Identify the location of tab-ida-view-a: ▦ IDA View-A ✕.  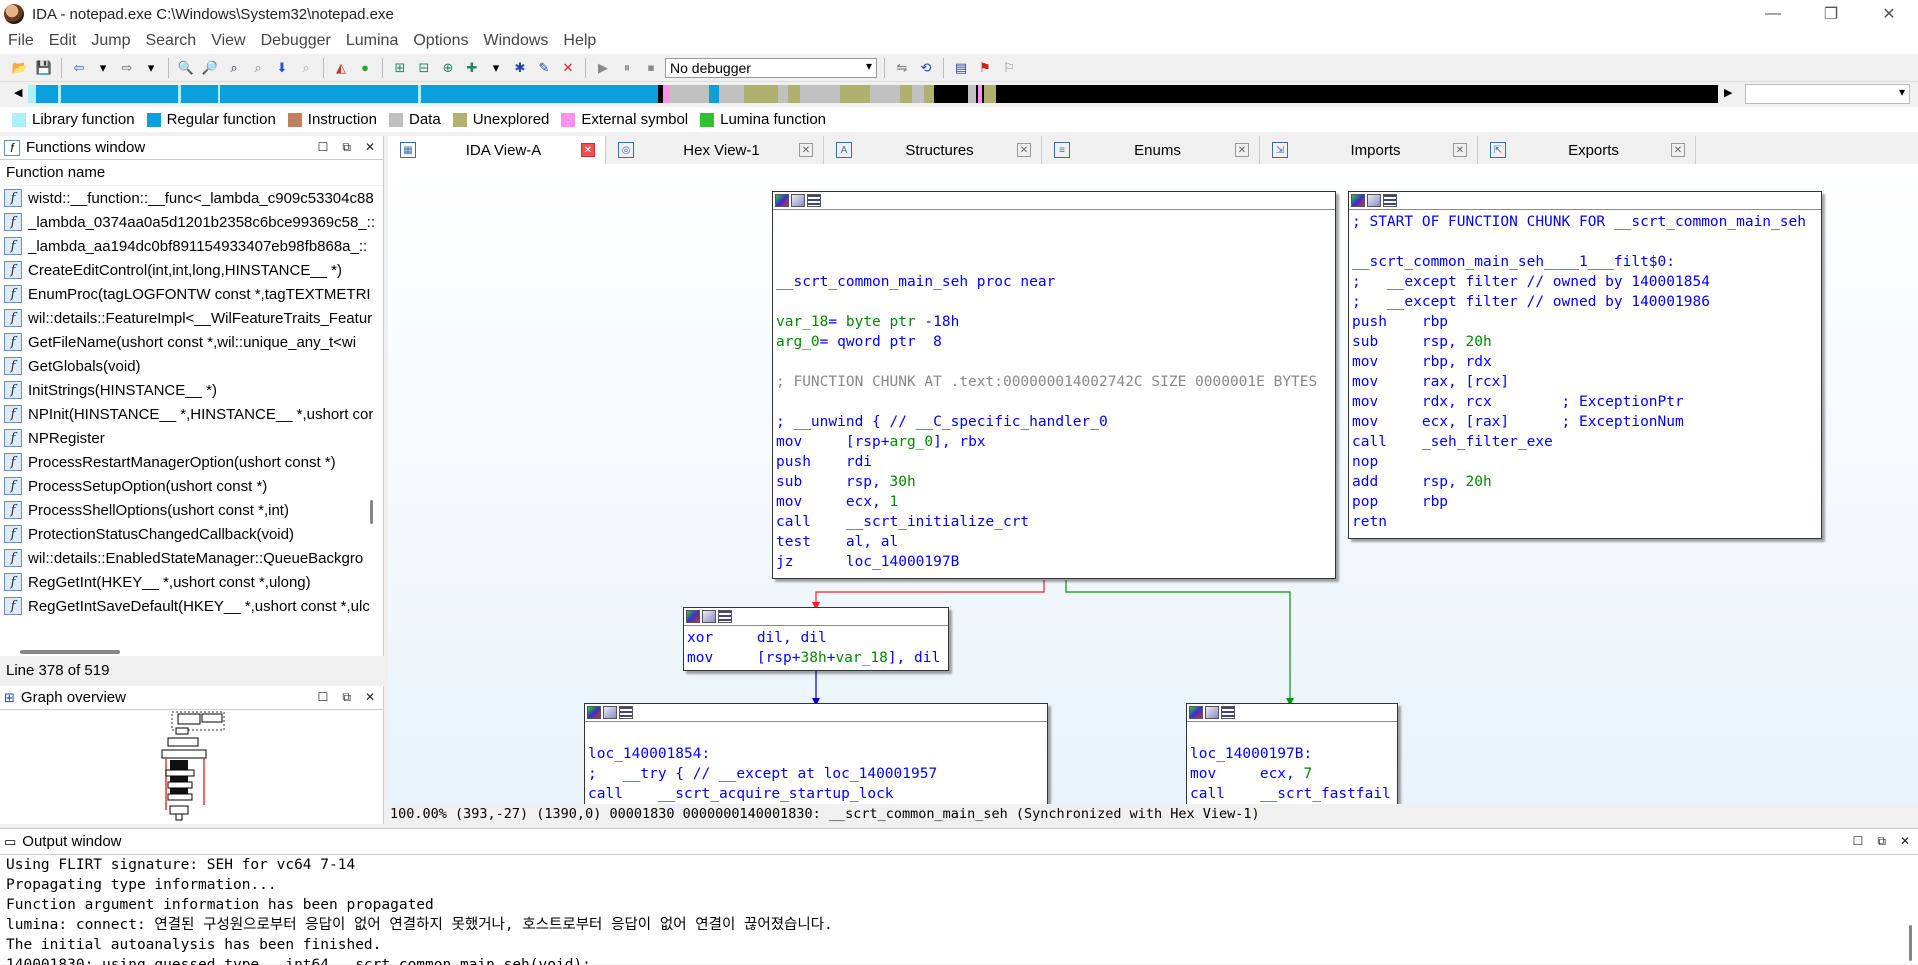
(497, 150).